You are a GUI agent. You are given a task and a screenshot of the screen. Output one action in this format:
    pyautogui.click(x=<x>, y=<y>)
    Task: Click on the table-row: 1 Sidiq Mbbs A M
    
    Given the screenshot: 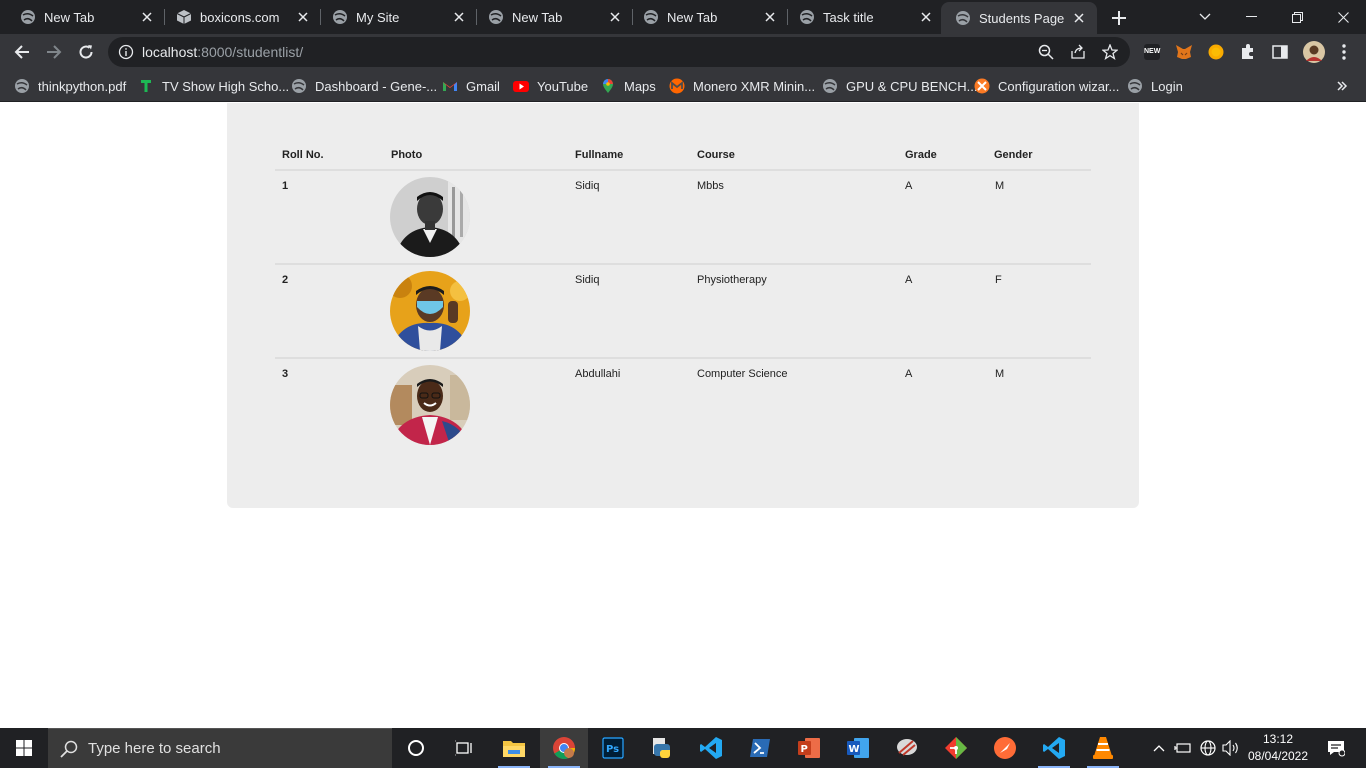 What is the action you would take?
    pyautogui.click(x=683, y=218)
    